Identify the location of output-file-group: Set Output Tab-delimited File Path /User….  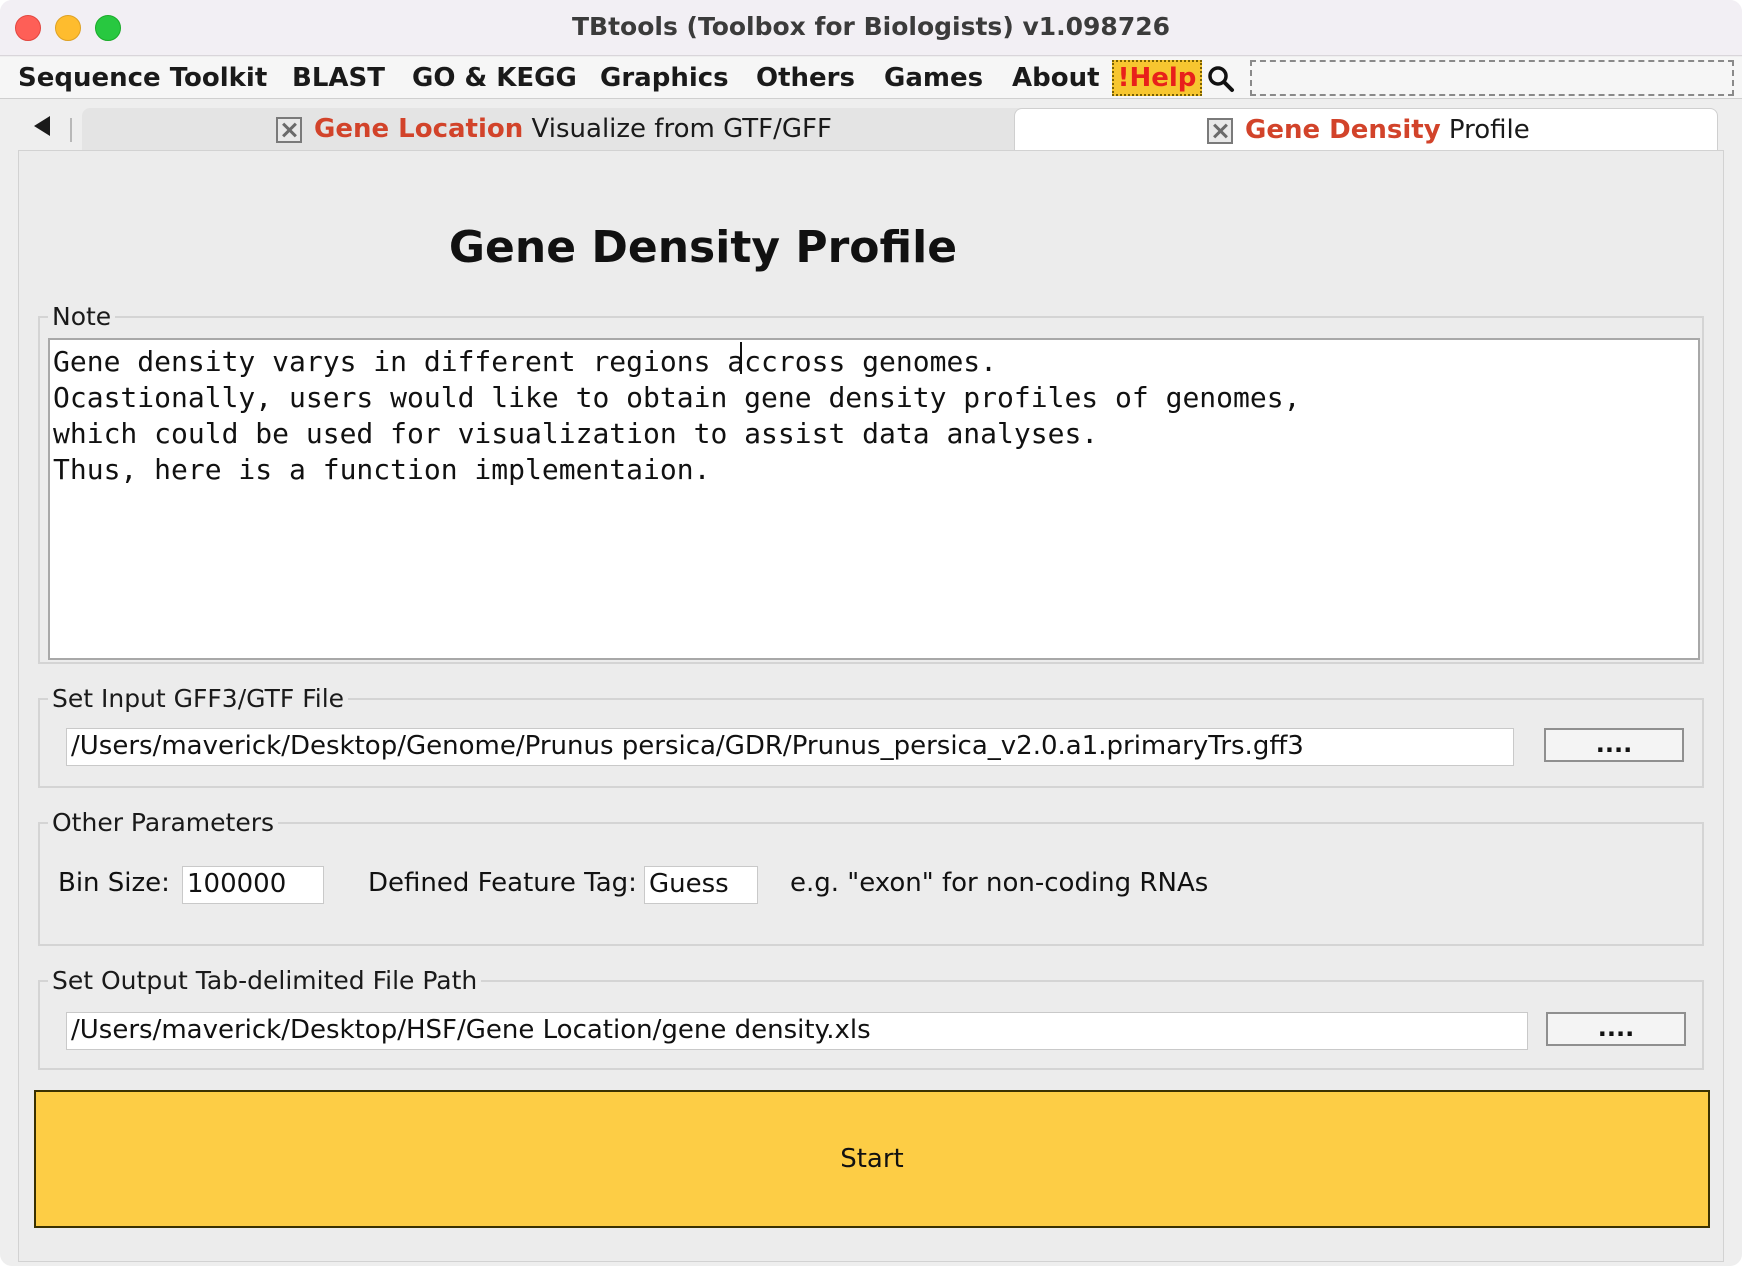
(871, 1019).